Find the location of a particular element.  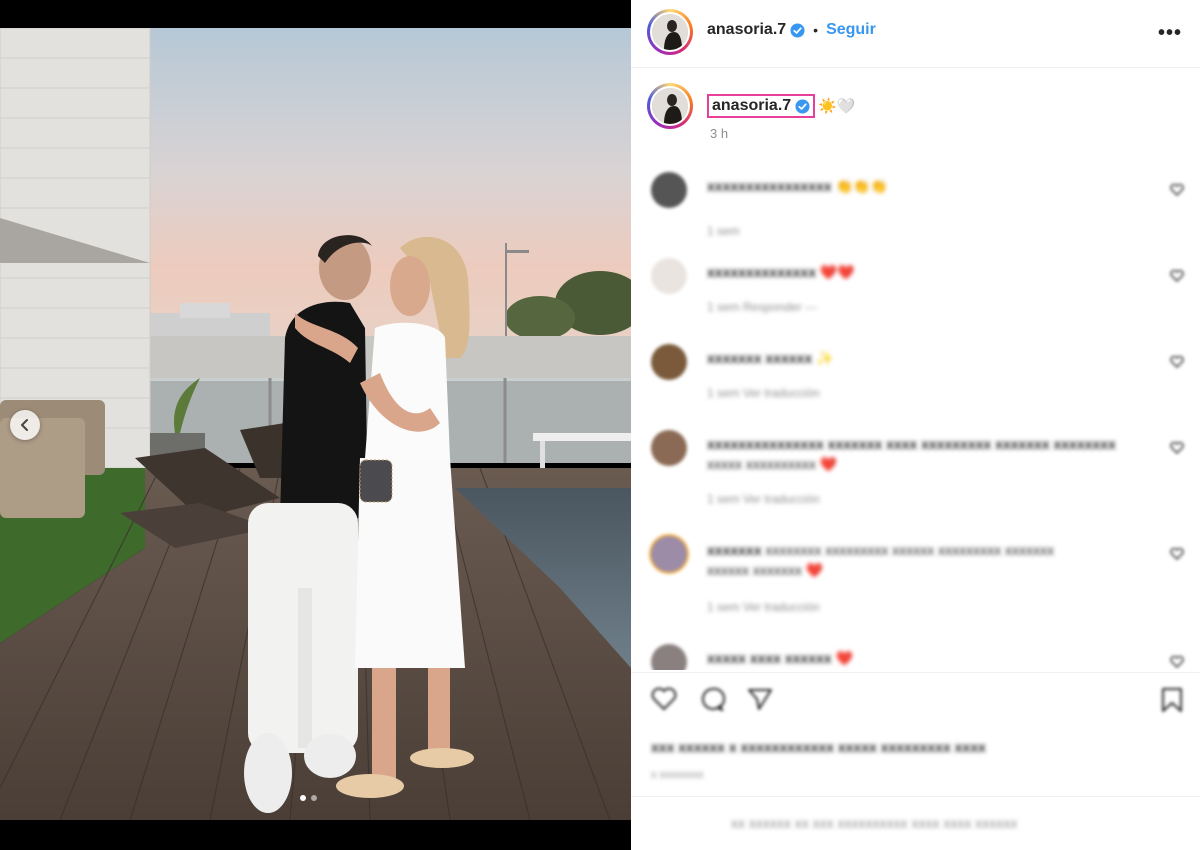

caption-line: anasoria.7 ☀️🤍 is located at coordinates (781, 106).